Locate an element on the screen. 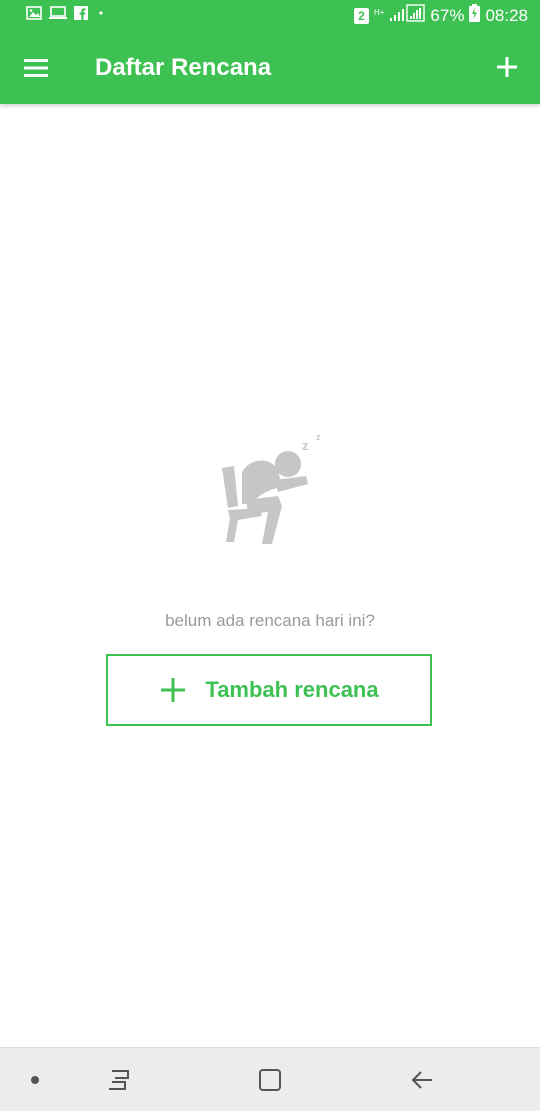 This screenshot has width=540, height=1111. hamburger-menu-icon is located at coordinates (36, 68).